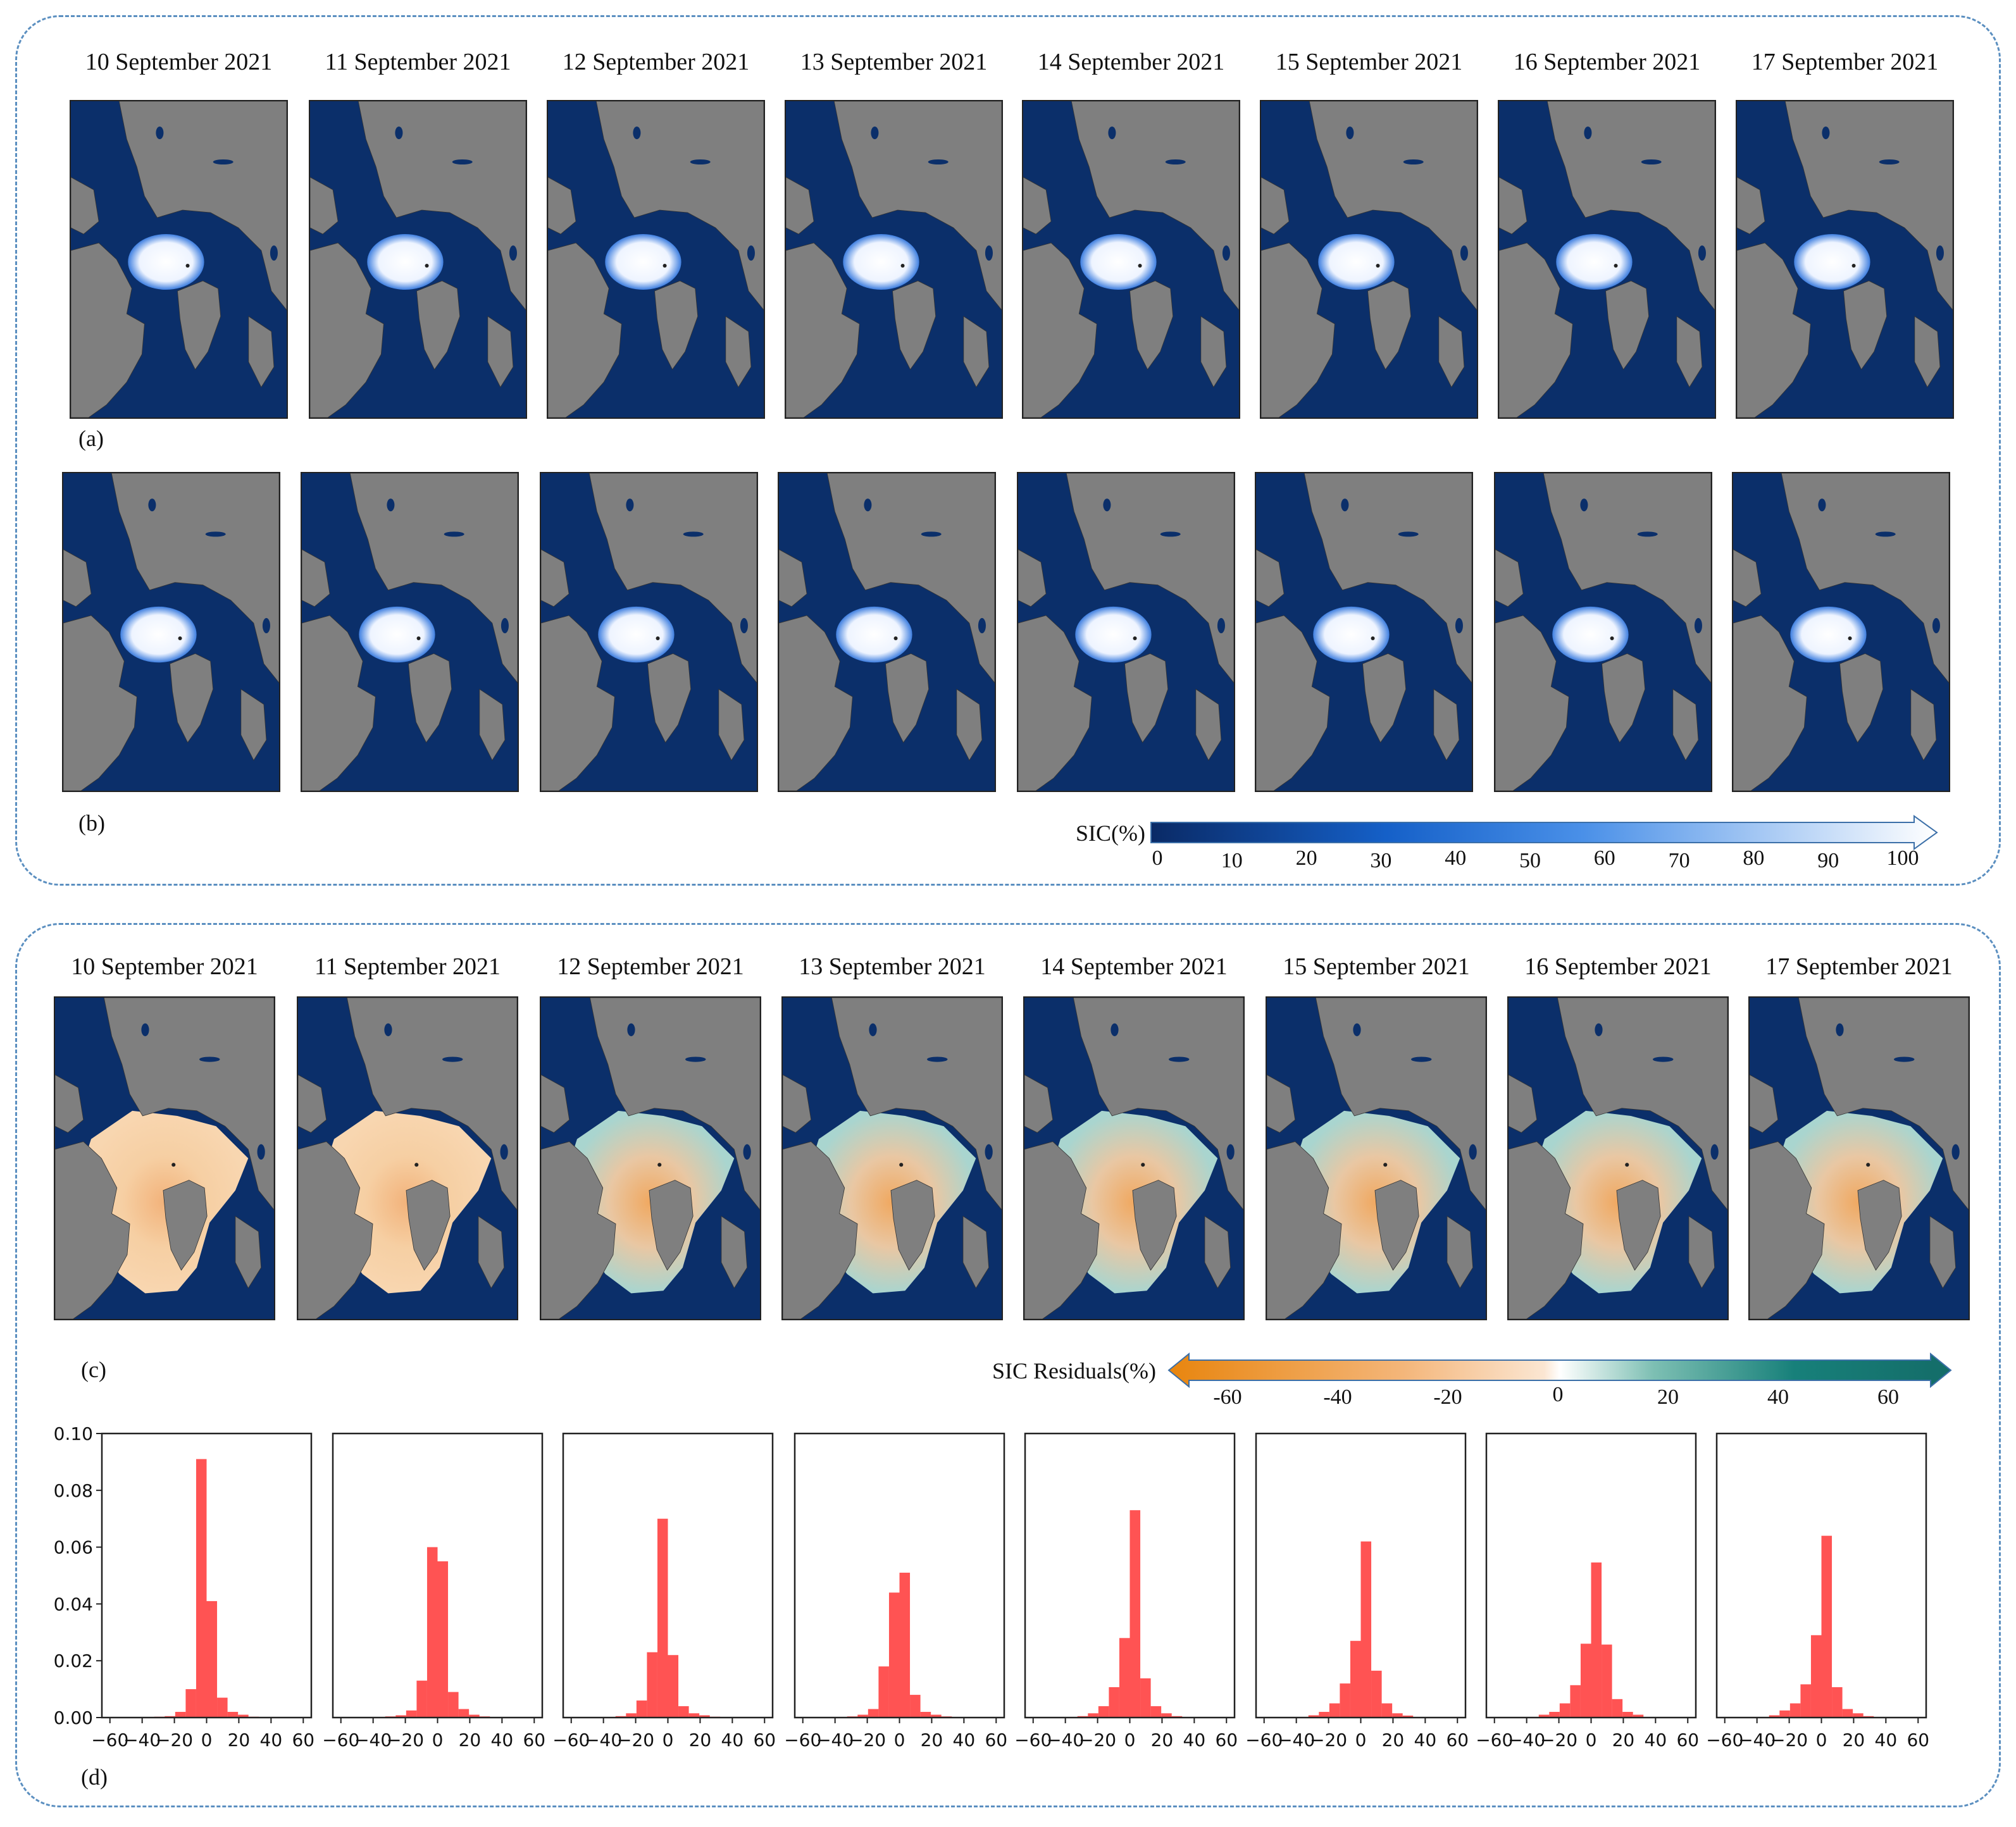  I want to click on date-title: 10 September 2021, so click(179, 62).